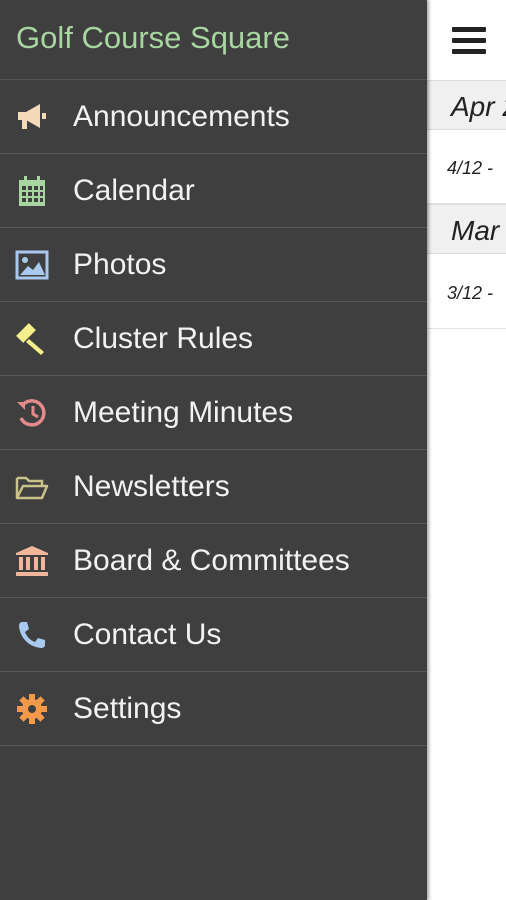  Describe the element at coordinates (475, 230) in the screenshot. I see `section-header-label: Mar` at that location.